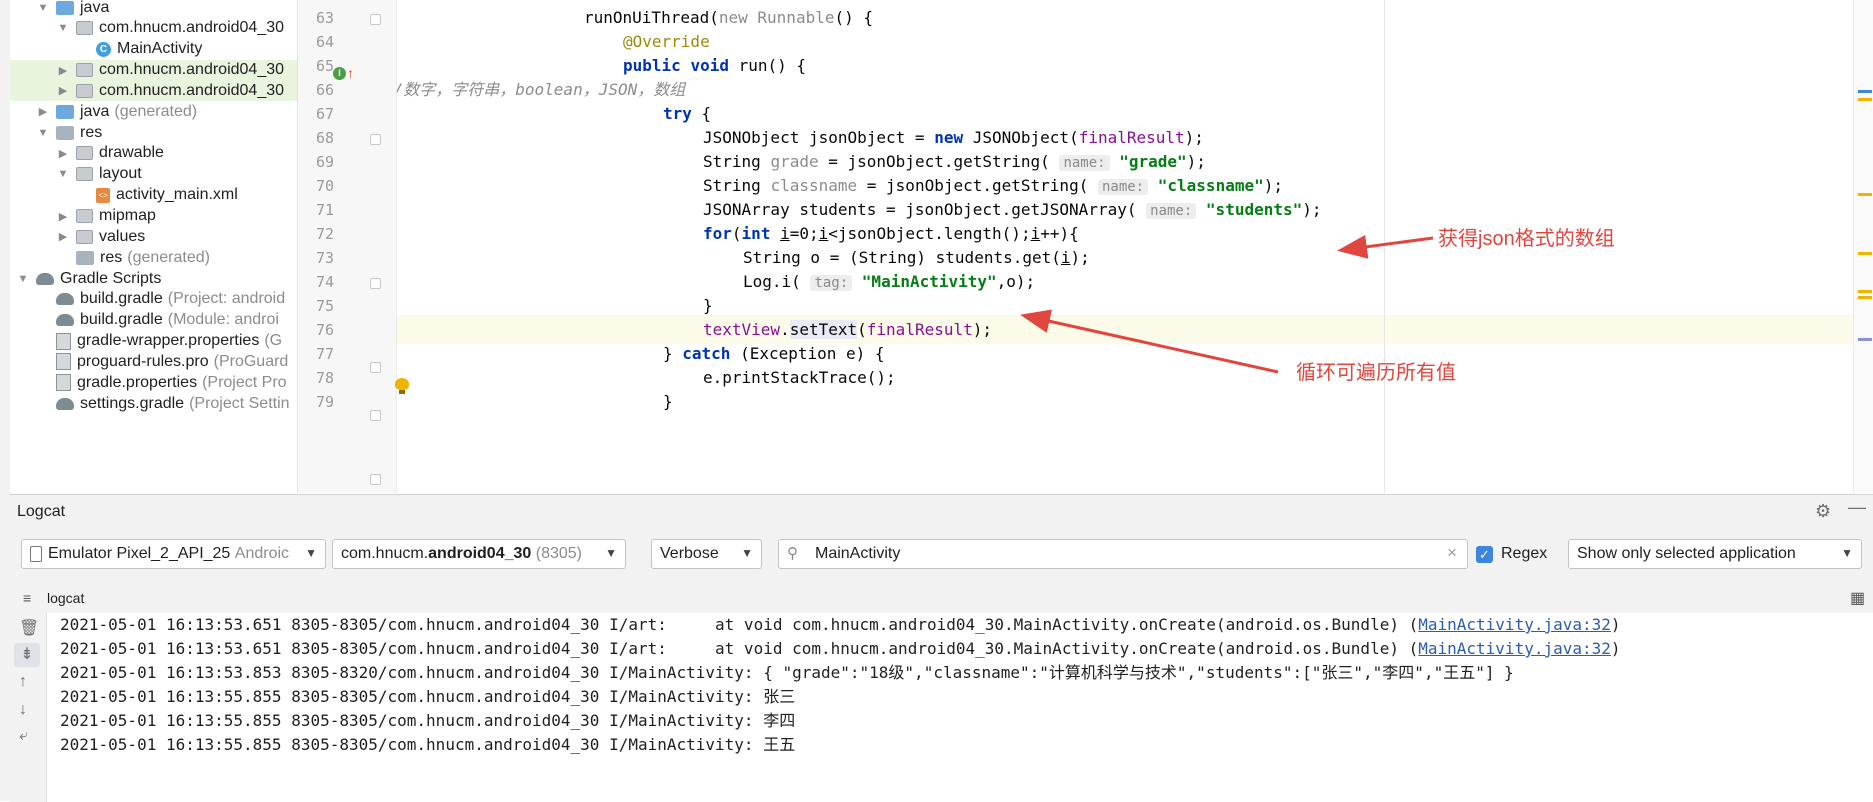  I want to click on device-selector: Emulator Pixel_2_API_25 Androic ▼, so click(173, 554).